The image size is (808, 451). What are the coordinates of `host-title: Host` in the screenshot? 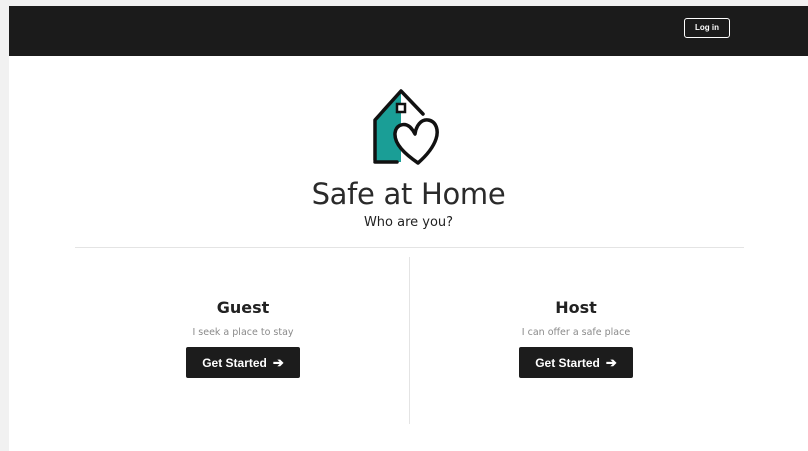 It's located at (576, 307).